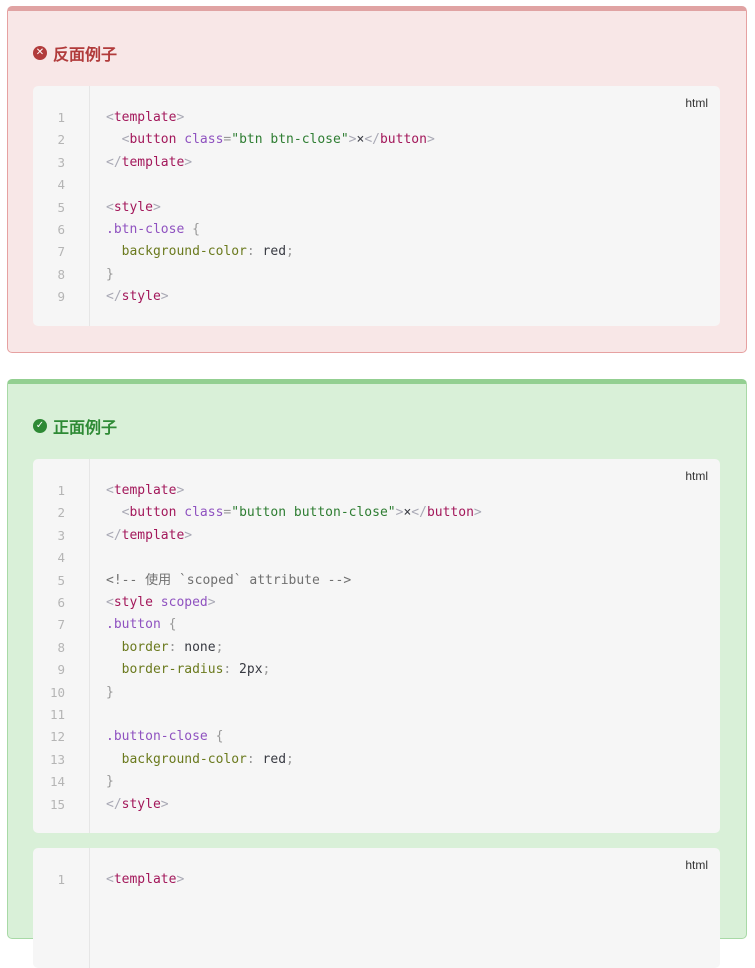 Image resolution: width=755 pixels, height=968 pixels. What do you see at coordinates (172, 647) in the screenshot?
I see `code-text: border: none;` at bounding box center [172, 647].